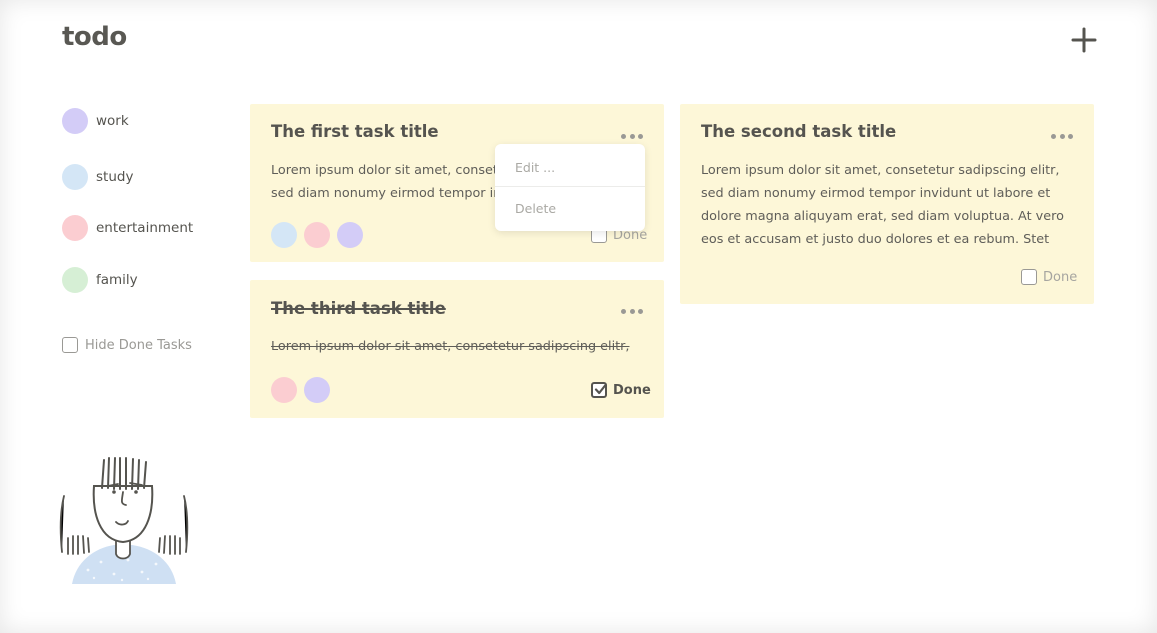 This screenshot has height=633, width=1157. I want to click on task-title: The third task title, so click(358, 308).